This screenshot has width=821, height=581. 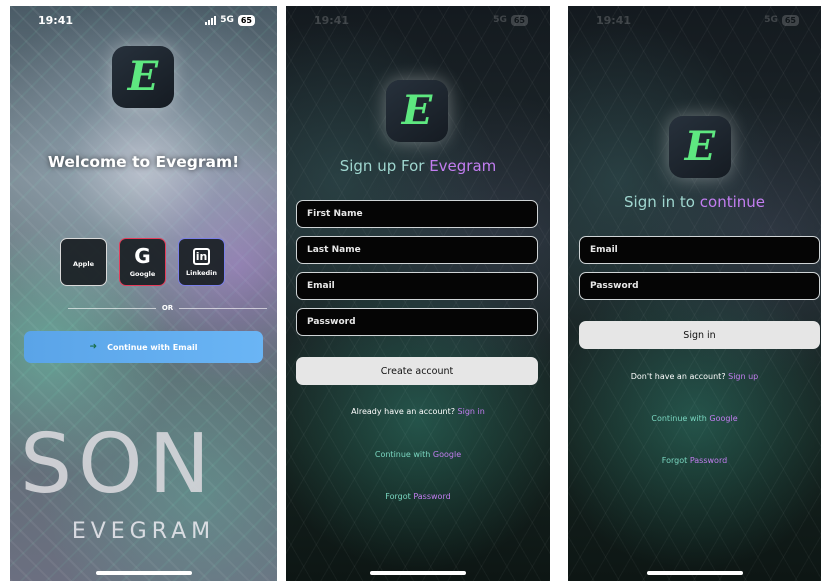 I want to click on apple-label: Apple, so click(x=83, y=264).